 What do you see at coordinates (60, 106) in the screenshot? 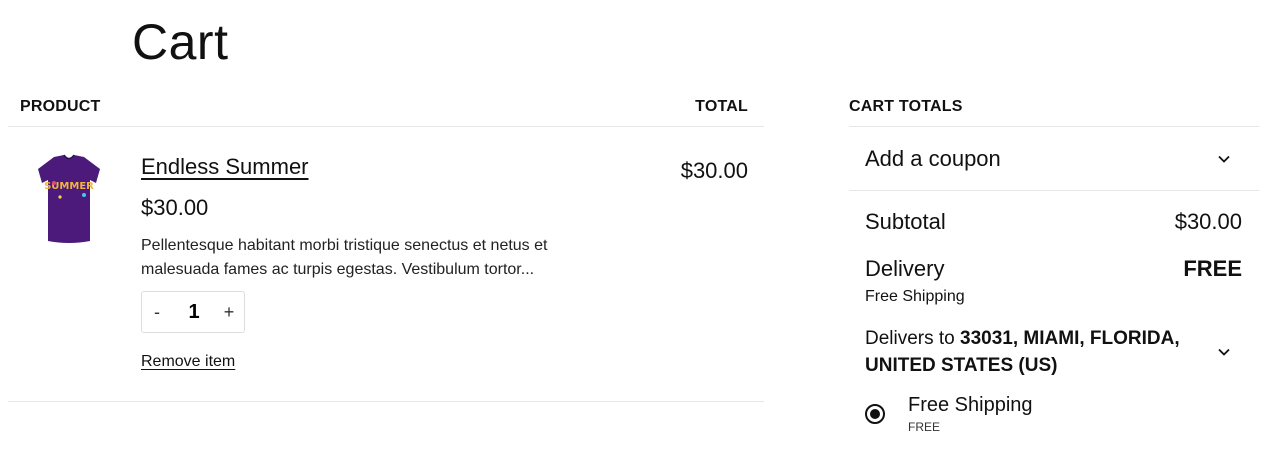
I see `column-header-product: PRODUCT` at bounding box center [60, 106].